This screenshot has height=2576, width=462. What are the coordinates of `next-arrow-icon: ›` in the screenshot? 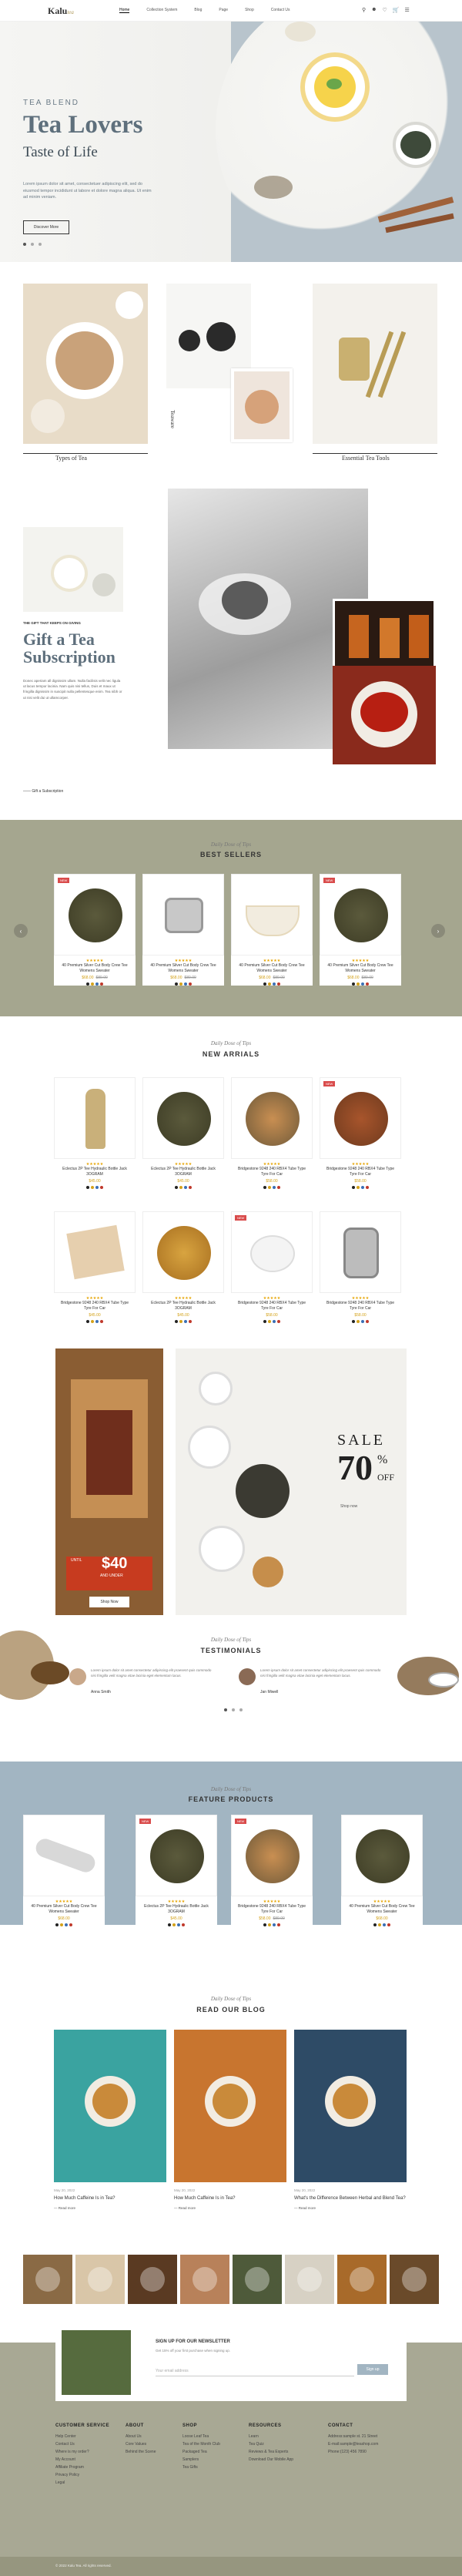 It's located at (438, 931).